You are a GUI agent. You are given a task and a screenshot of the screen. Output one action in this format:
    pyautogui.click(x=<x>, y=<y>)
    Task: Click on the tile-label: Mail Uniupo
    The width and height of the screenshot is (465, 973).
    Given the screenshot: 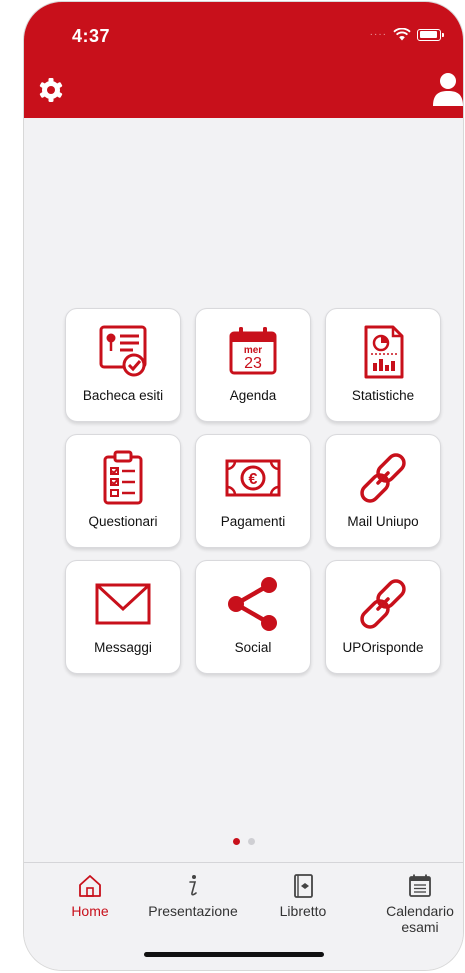 What is the action you would take?
    pyautogui.click(x=383, y=521)
    